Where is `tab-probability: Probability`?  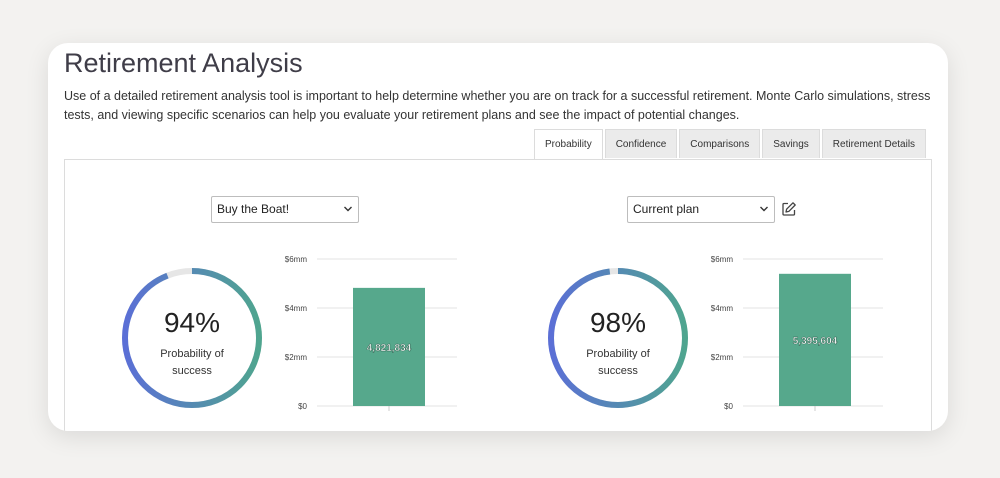
tab-probability: Probability is located at coordinates (568, 144).